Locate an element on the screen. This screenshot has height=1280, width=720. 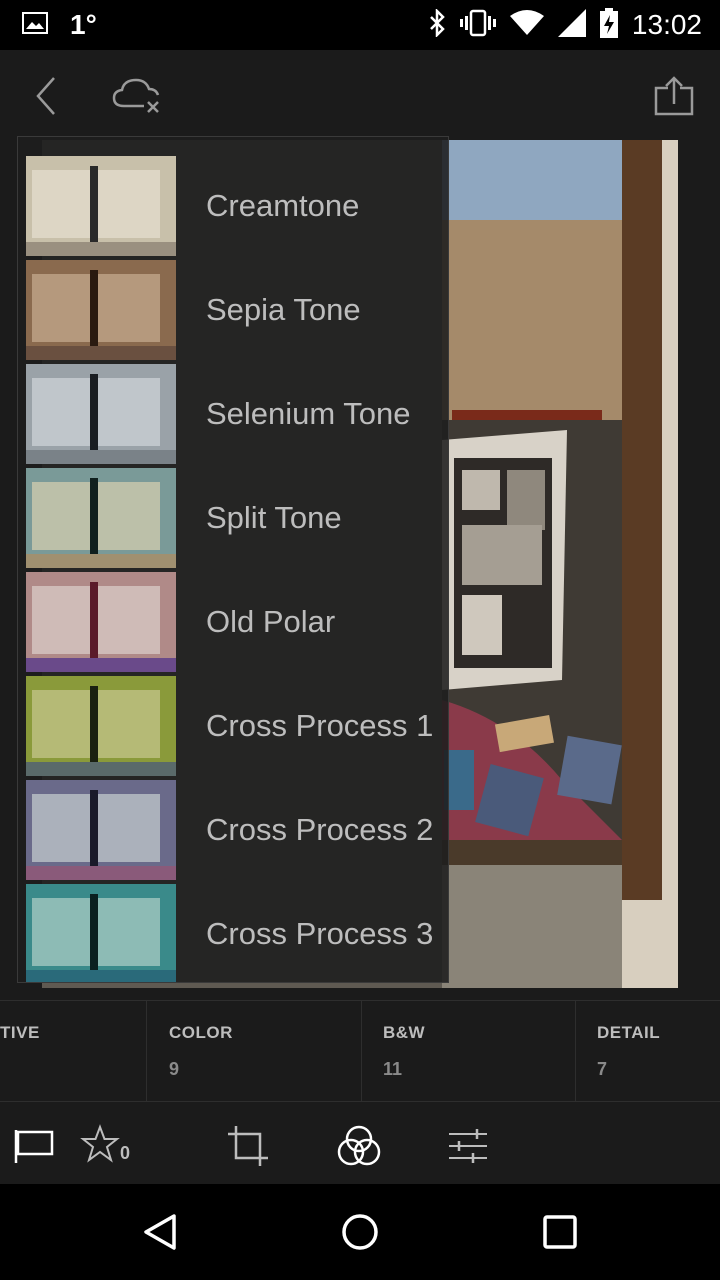
tab-count: 7 is located at coordinates (602, 1069).